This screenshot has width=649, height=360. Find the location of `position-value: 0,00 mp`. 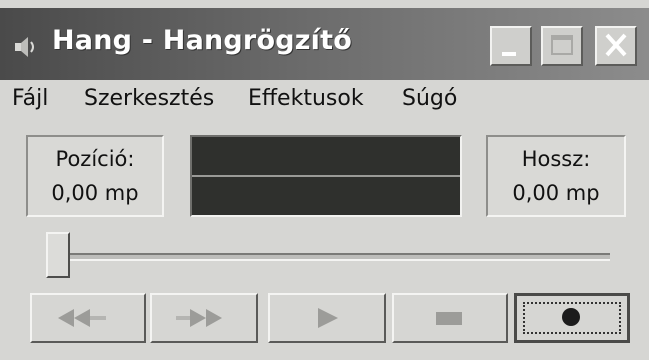

position-value: 0,00 mp is located at coordinates (95, 193).